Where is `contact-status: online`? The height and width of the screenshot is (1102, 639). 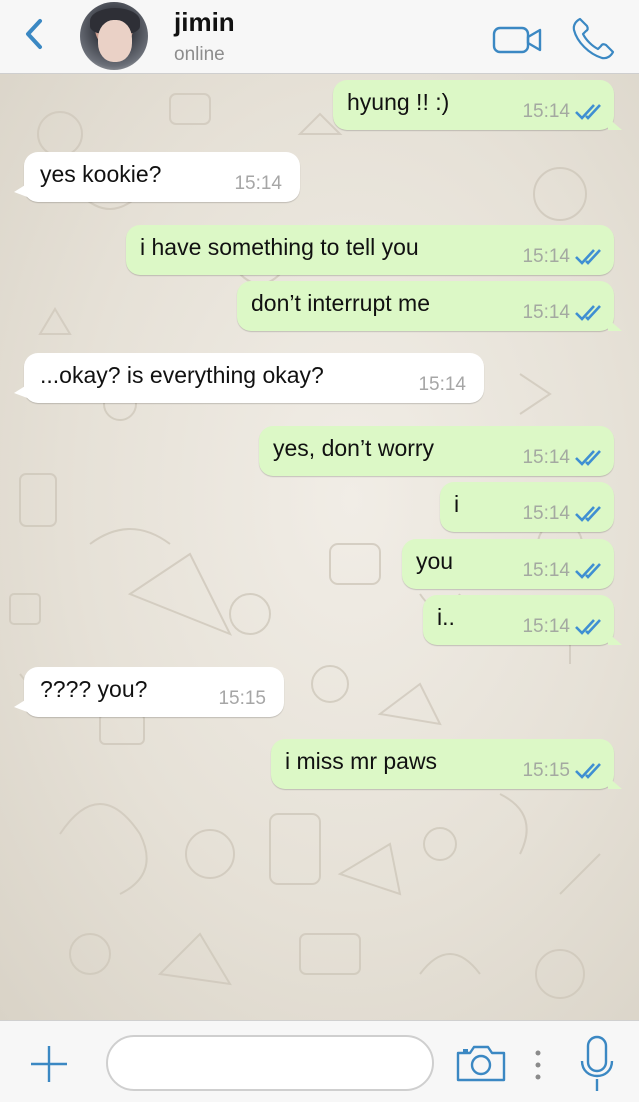 contact-status: online is located at coordinates (199, 54).